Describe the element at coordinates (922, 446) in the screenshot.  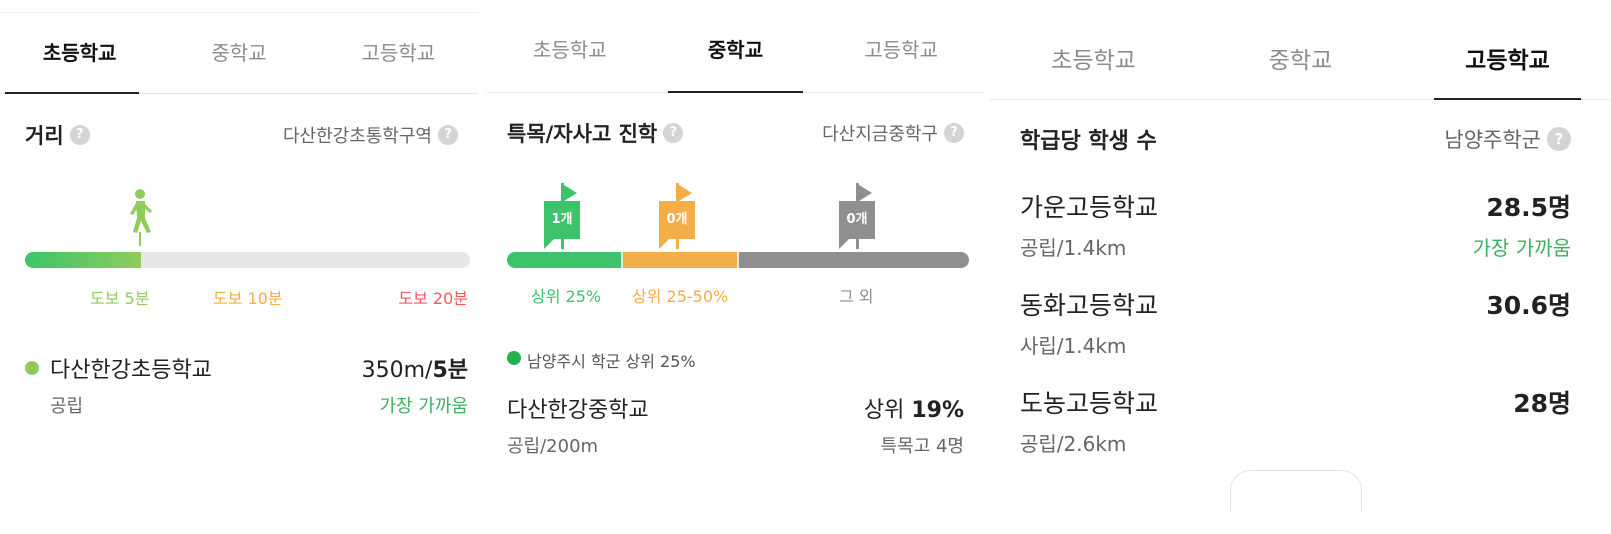
I see `special-school-count: 특목고 4명` at that location.